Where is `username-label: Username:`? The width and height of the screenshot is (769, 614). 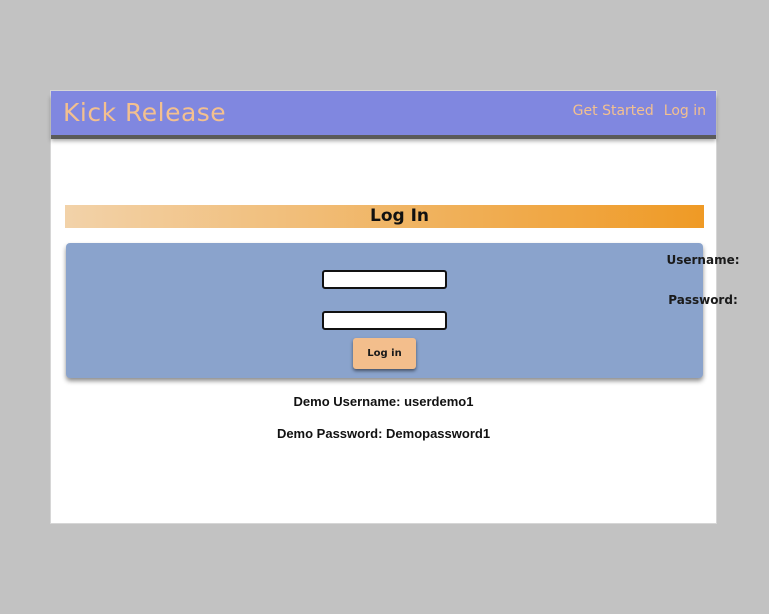
username-label: Username: is located at coordinates (703, 260).